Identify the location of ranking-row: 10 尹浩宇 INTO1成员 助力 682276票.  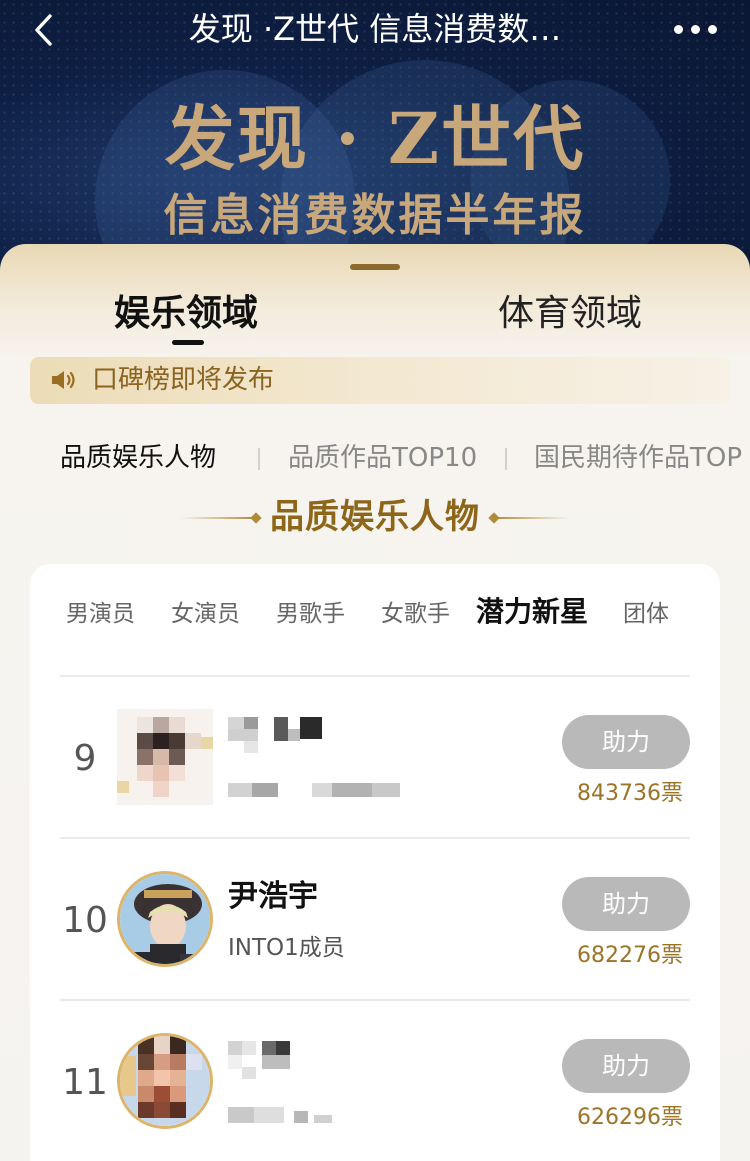
(375, 918).